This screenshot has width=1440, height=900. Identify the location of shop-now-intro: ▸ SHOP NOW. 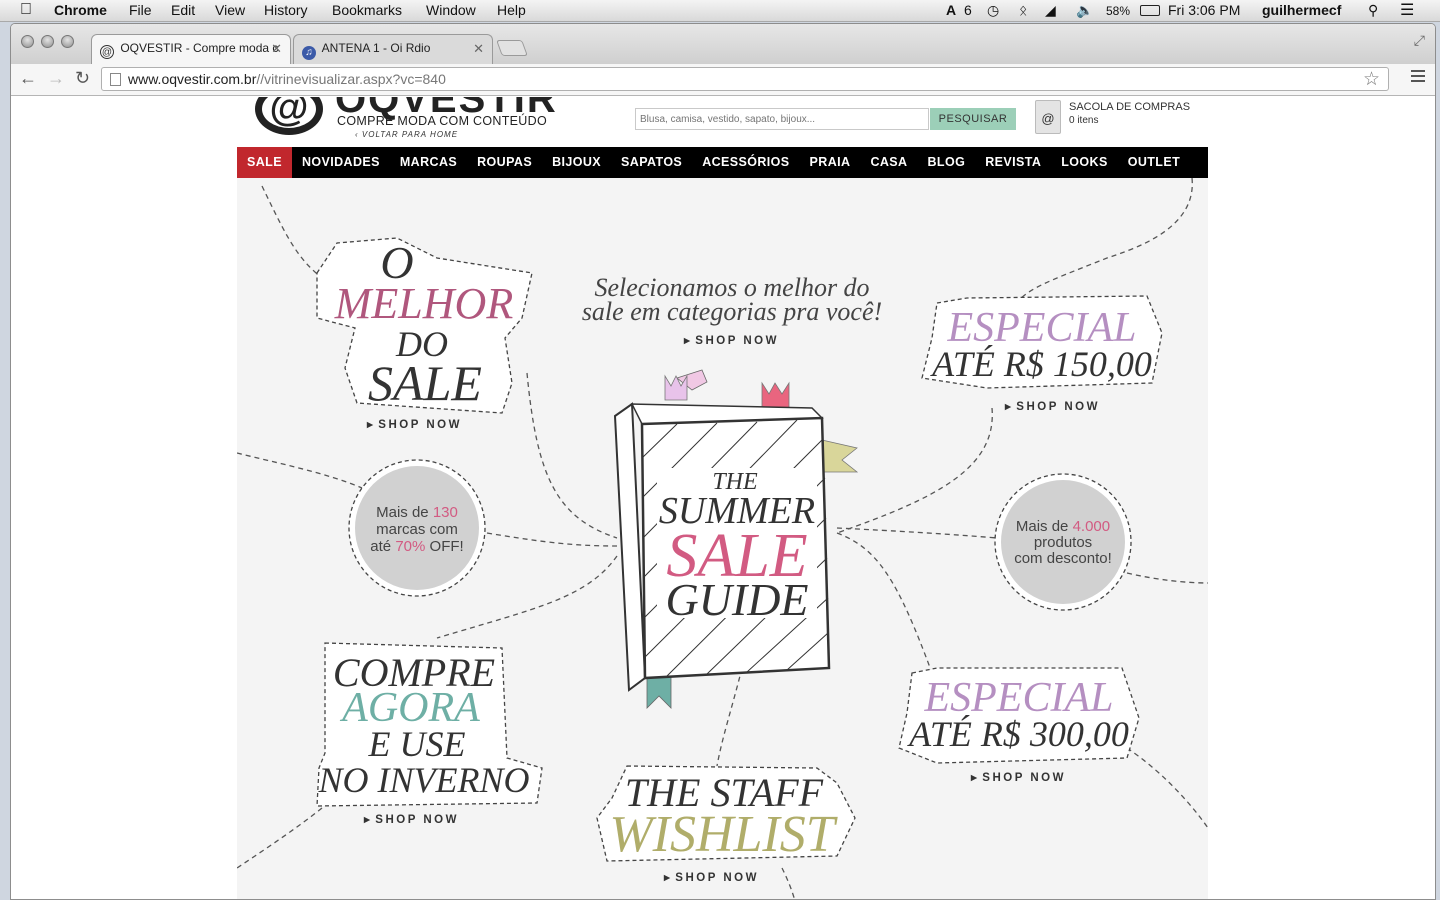
(731, 341).